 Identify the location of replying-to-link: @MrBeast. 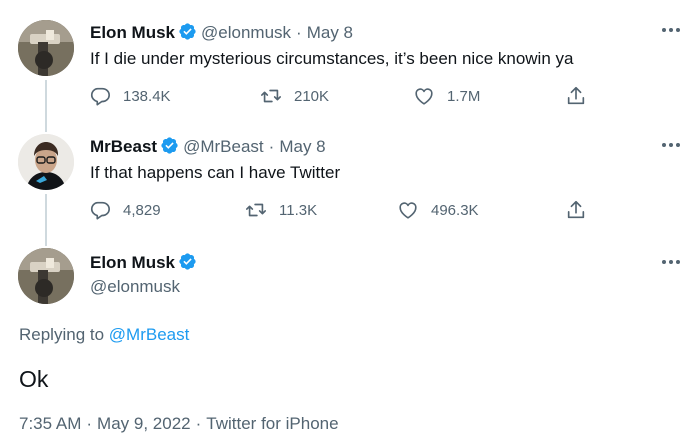
(149, 334).